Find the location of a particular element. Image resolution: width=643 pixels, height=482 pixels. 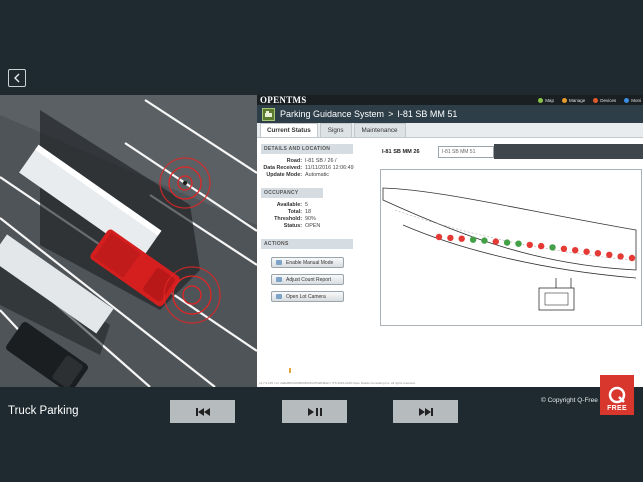

occupancy-row: Available: 5 is located at coordinates (292, 205).